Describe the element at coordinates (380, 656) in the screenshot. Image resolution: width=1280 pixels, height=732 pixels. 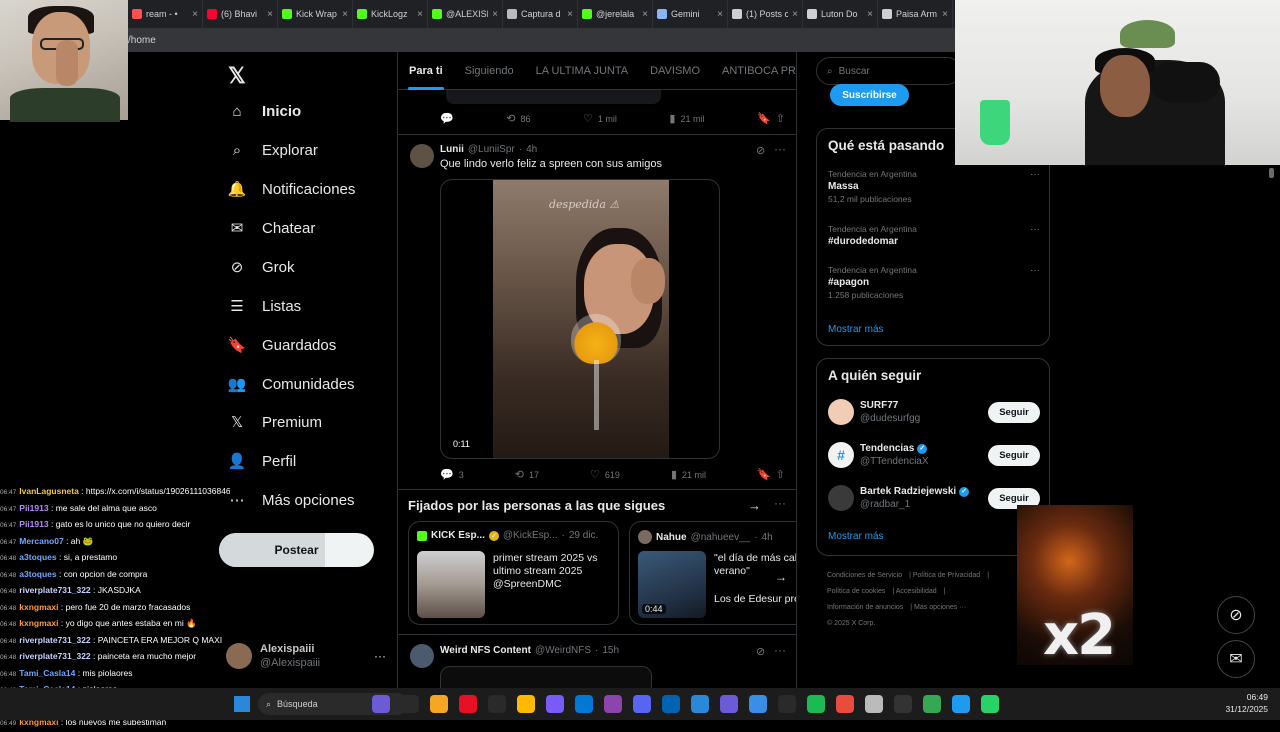
I see `more-icon: ···` at that location.